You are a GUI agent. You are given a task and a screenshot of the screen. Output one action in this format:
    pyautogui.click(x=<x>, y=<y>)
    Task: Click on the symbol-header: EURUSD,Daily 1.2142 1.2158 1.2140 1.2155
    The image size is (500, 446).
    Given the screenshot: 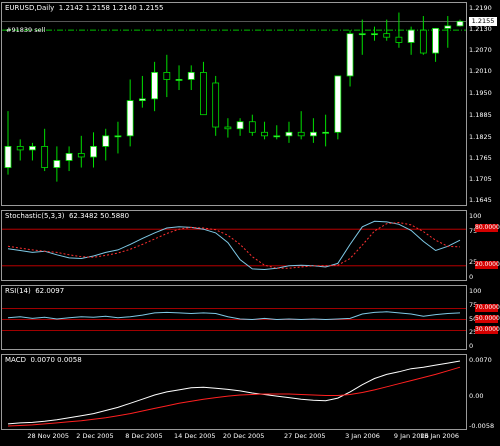 What is the action you would take?
    pyautogui.click(x=84, y=8)
    